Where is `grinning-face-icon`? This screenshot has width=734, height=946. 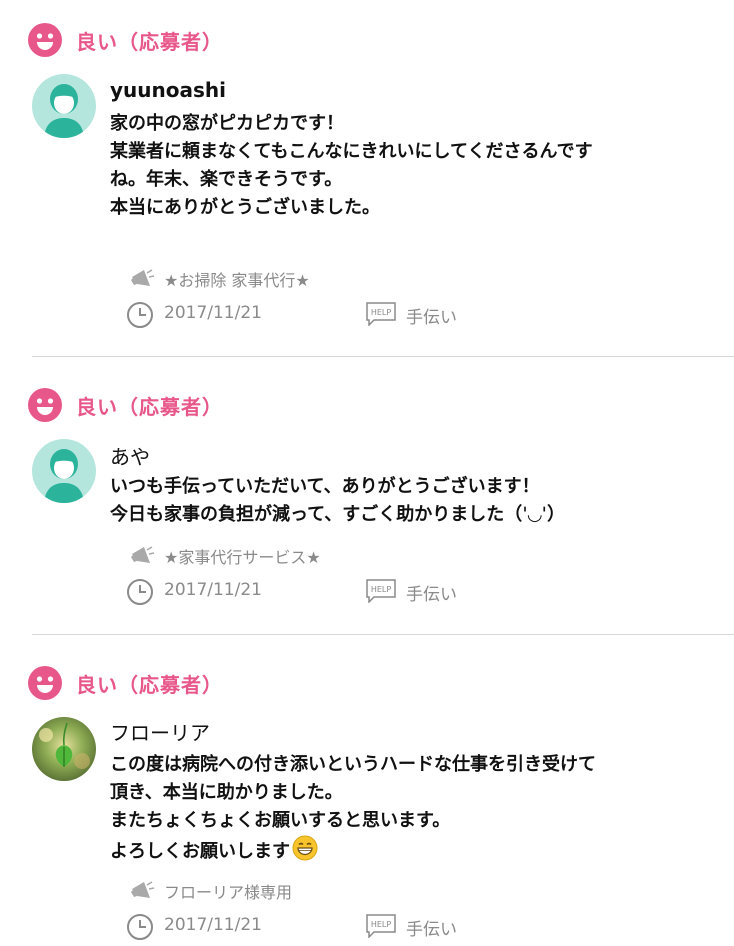 grinning-face-icon is located at coordinates (305, 848).